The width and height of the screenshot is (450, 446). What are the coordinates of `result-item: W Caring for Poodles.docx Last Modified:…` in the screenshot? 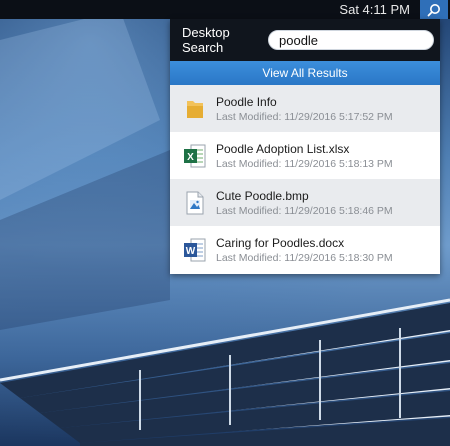 It's located at (305, 249).